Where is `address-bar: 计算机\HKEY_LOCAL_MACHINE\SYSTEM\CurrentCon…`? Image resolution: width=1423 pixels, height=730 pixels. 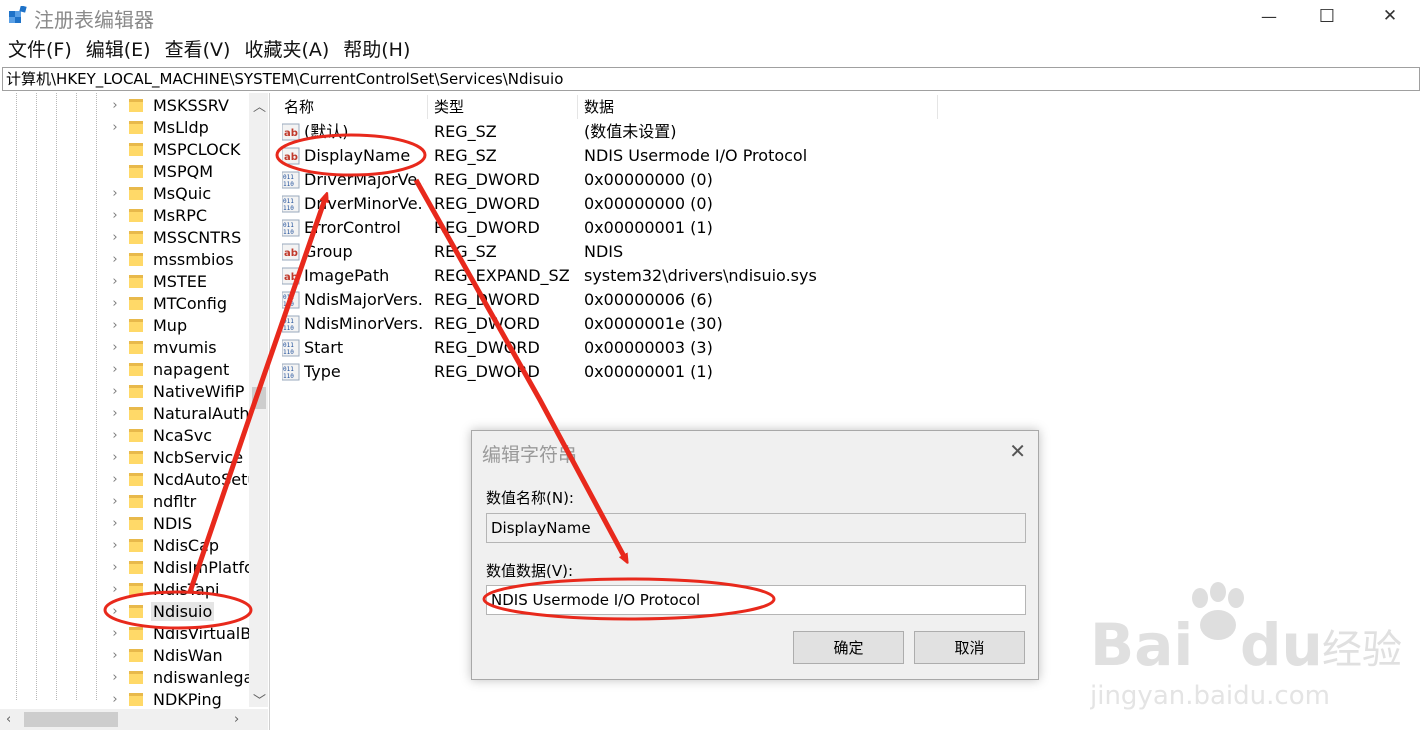 address-bar: 计算机\HKEY_LOCAL_MACHINE\SYSTEM\CurrentCon… is located at coordinates (711, 79).